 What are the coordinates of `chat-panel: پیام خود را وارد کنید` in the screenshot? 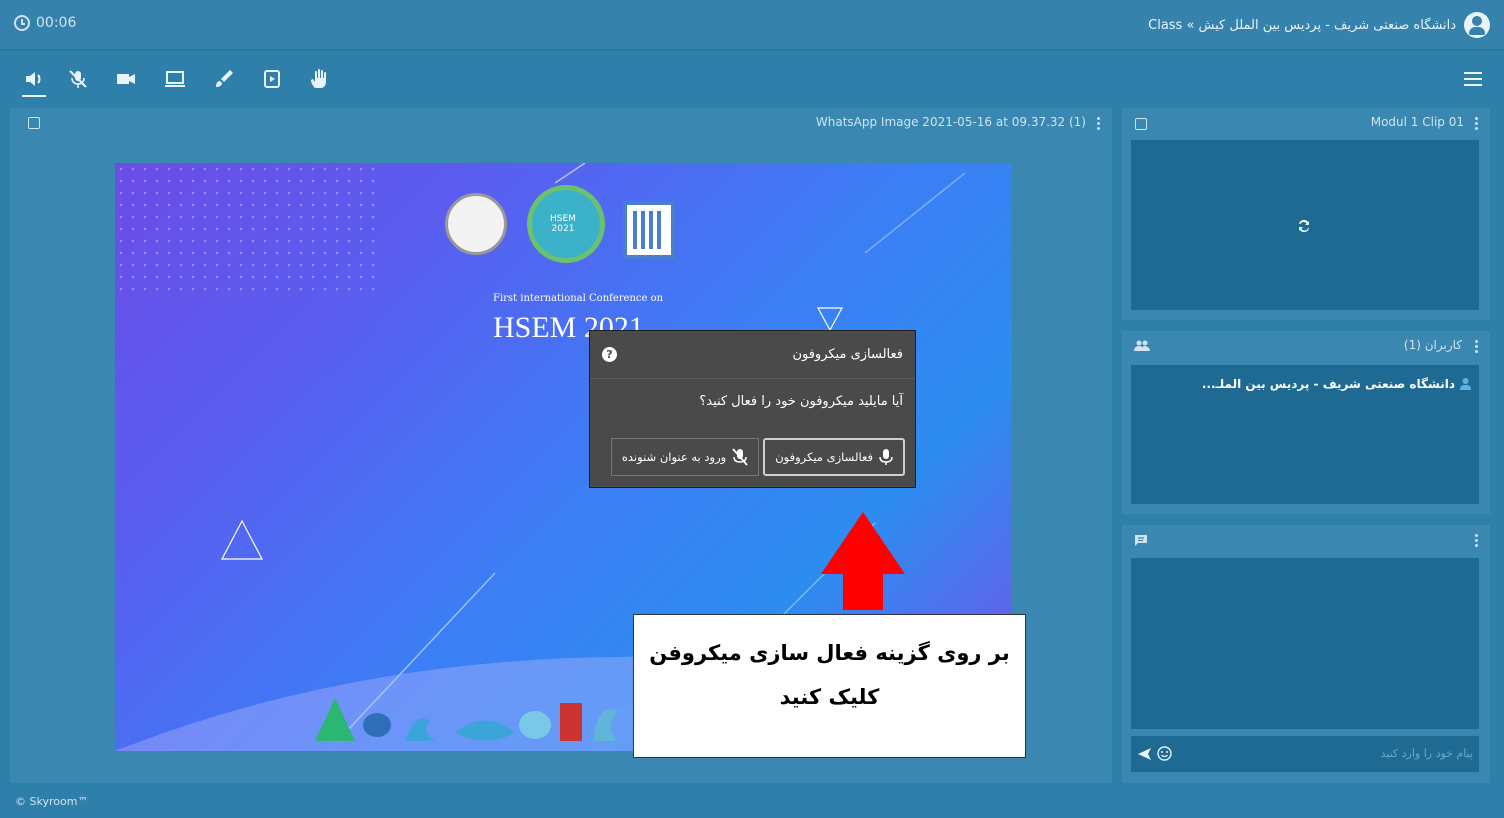 It's located at (1306, 654).